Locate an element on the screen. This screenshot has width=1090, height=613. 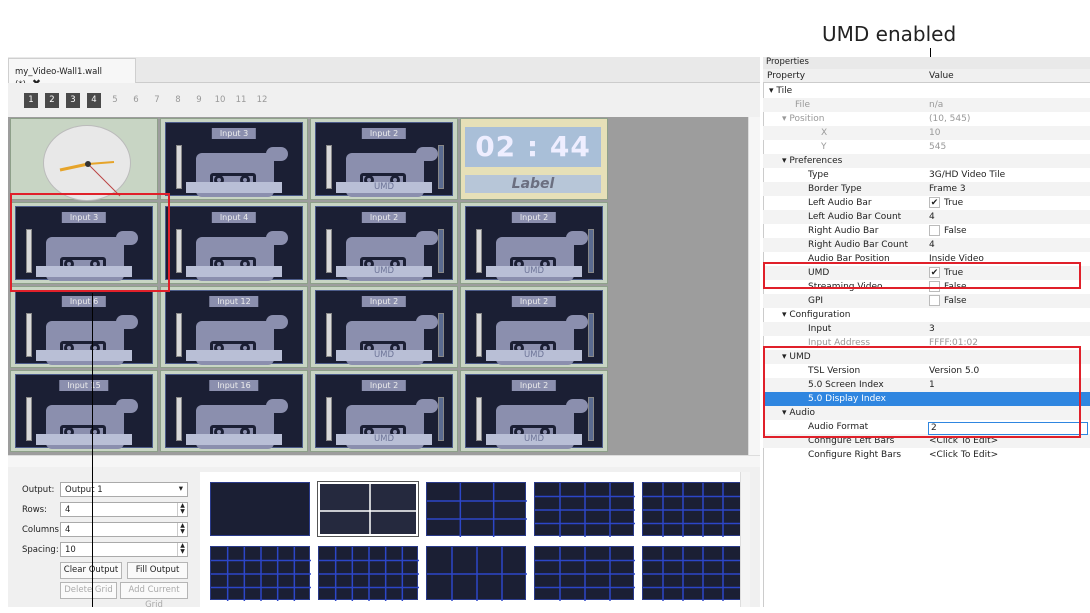
fill-output-button: Fill Output is located at coordinates (157, 570).